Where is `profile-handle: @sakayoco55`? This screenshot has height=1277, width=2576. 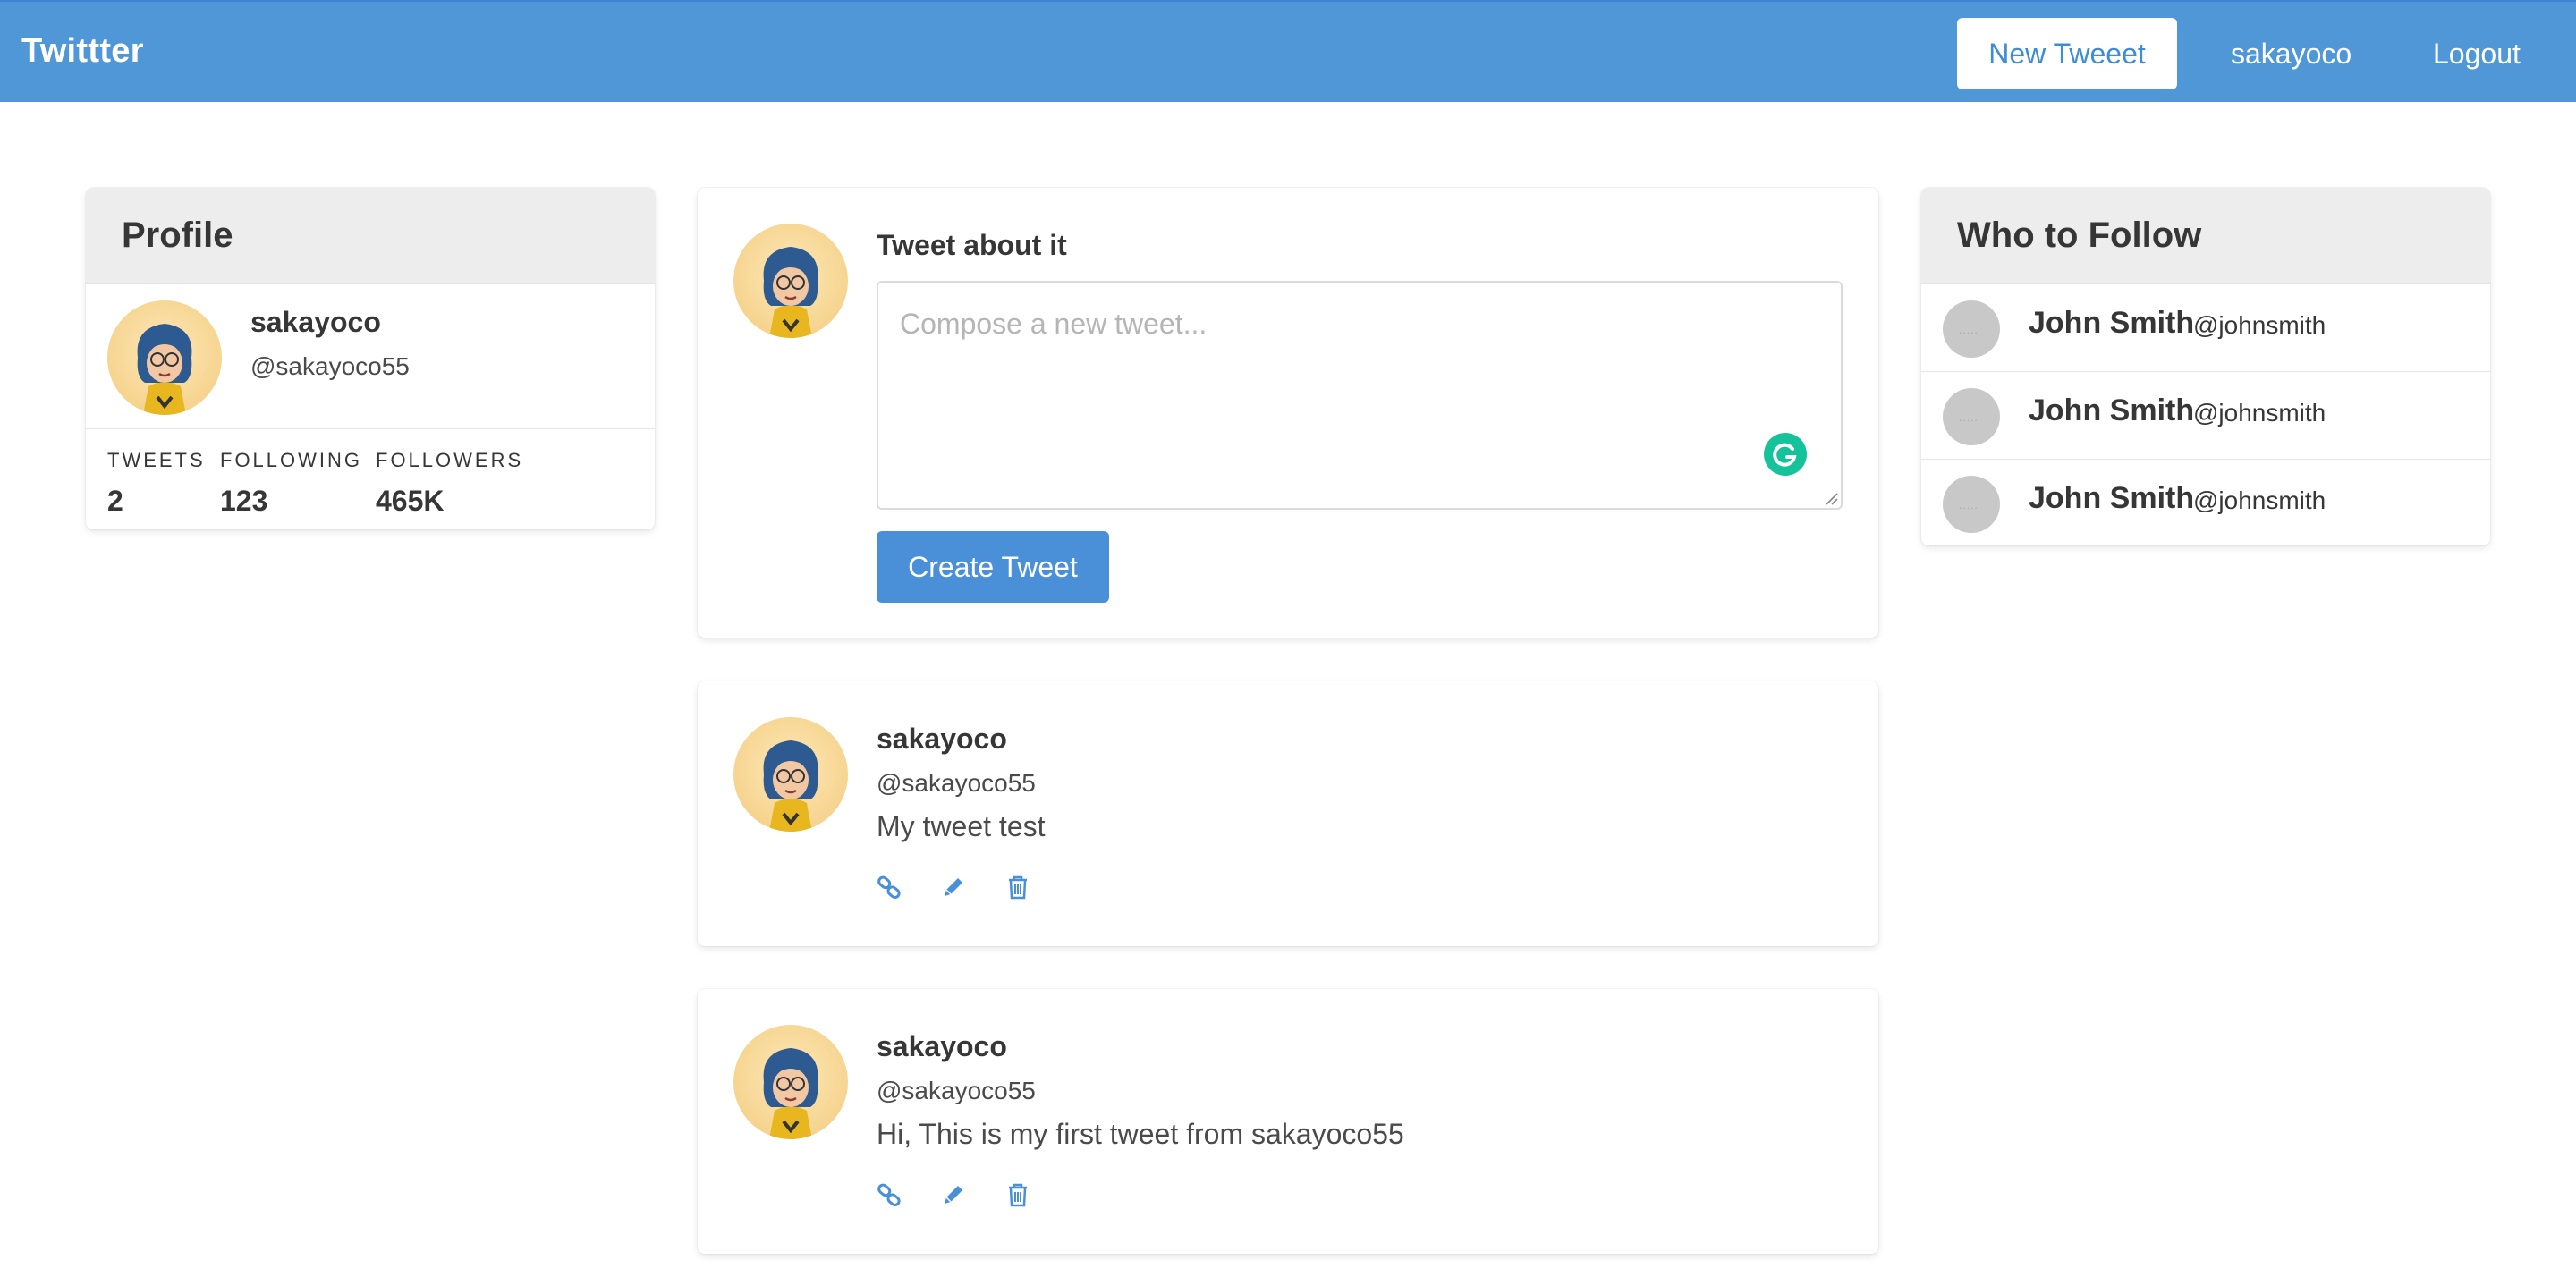 profile-handle: @sakayoco55 is located at coordinates (330, 366).